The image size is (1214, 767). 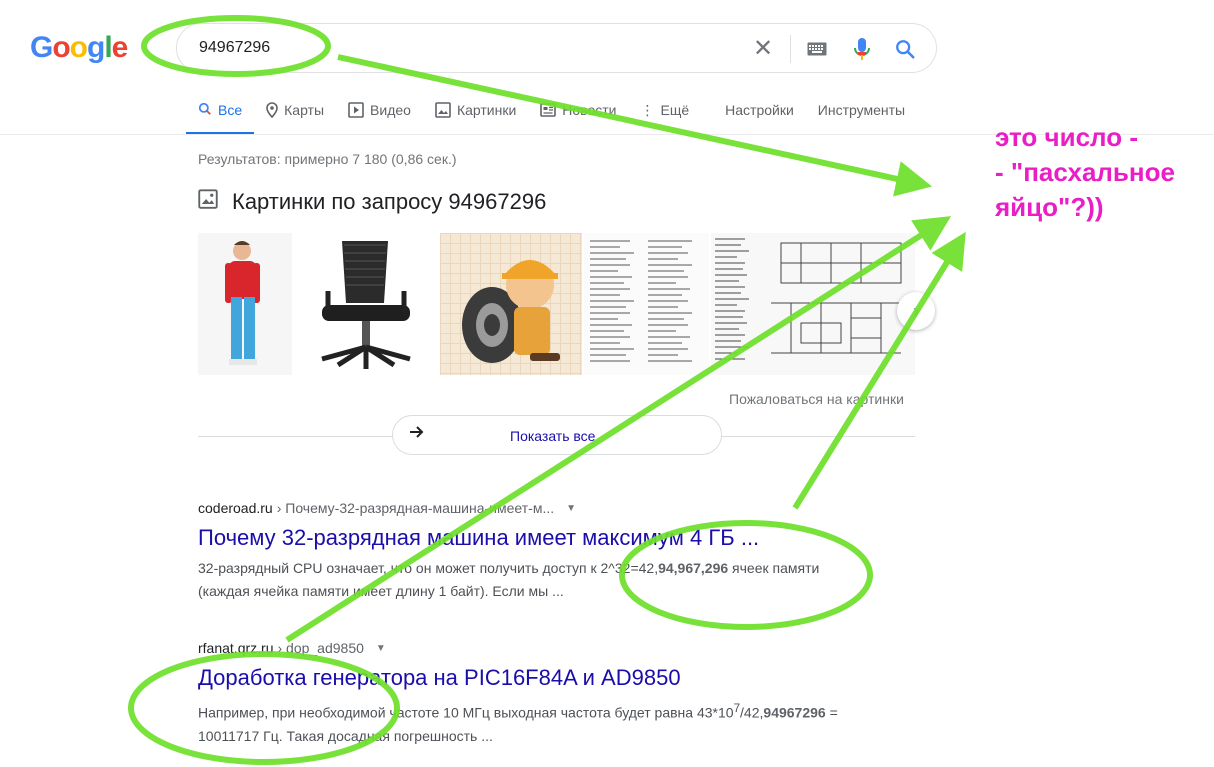 What do you see at coordinates (234, 48) in the screenshot?
I see `search-input: 94967296` at bounding box center [234, 48].